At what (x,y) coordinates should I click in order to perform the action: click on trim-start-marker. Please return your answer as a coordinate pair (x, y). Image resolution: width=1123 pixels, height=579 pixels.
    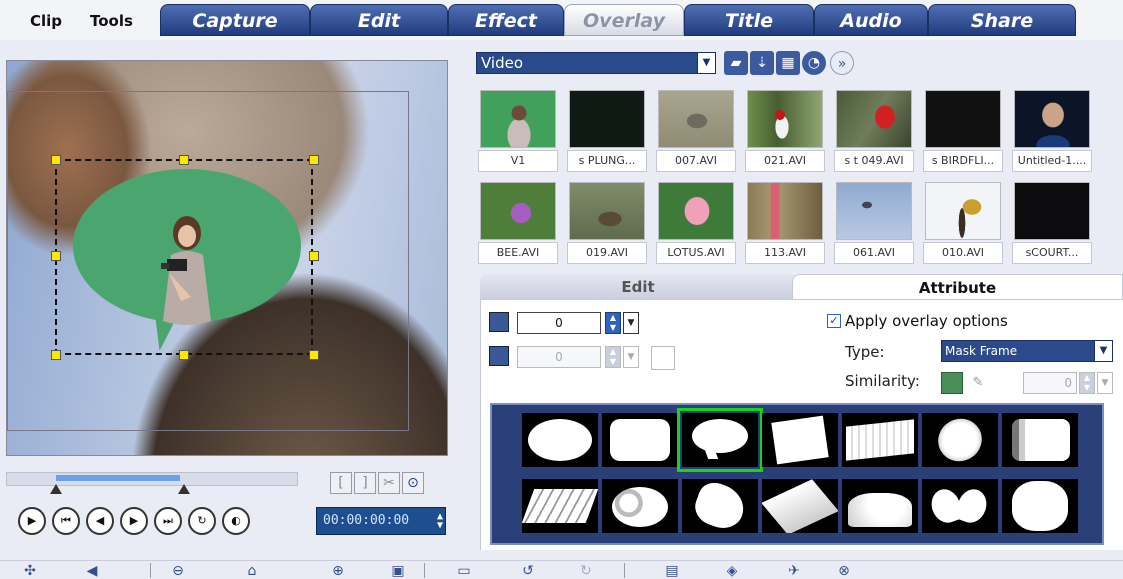
    Looking at the image, I should click on (56, 489).